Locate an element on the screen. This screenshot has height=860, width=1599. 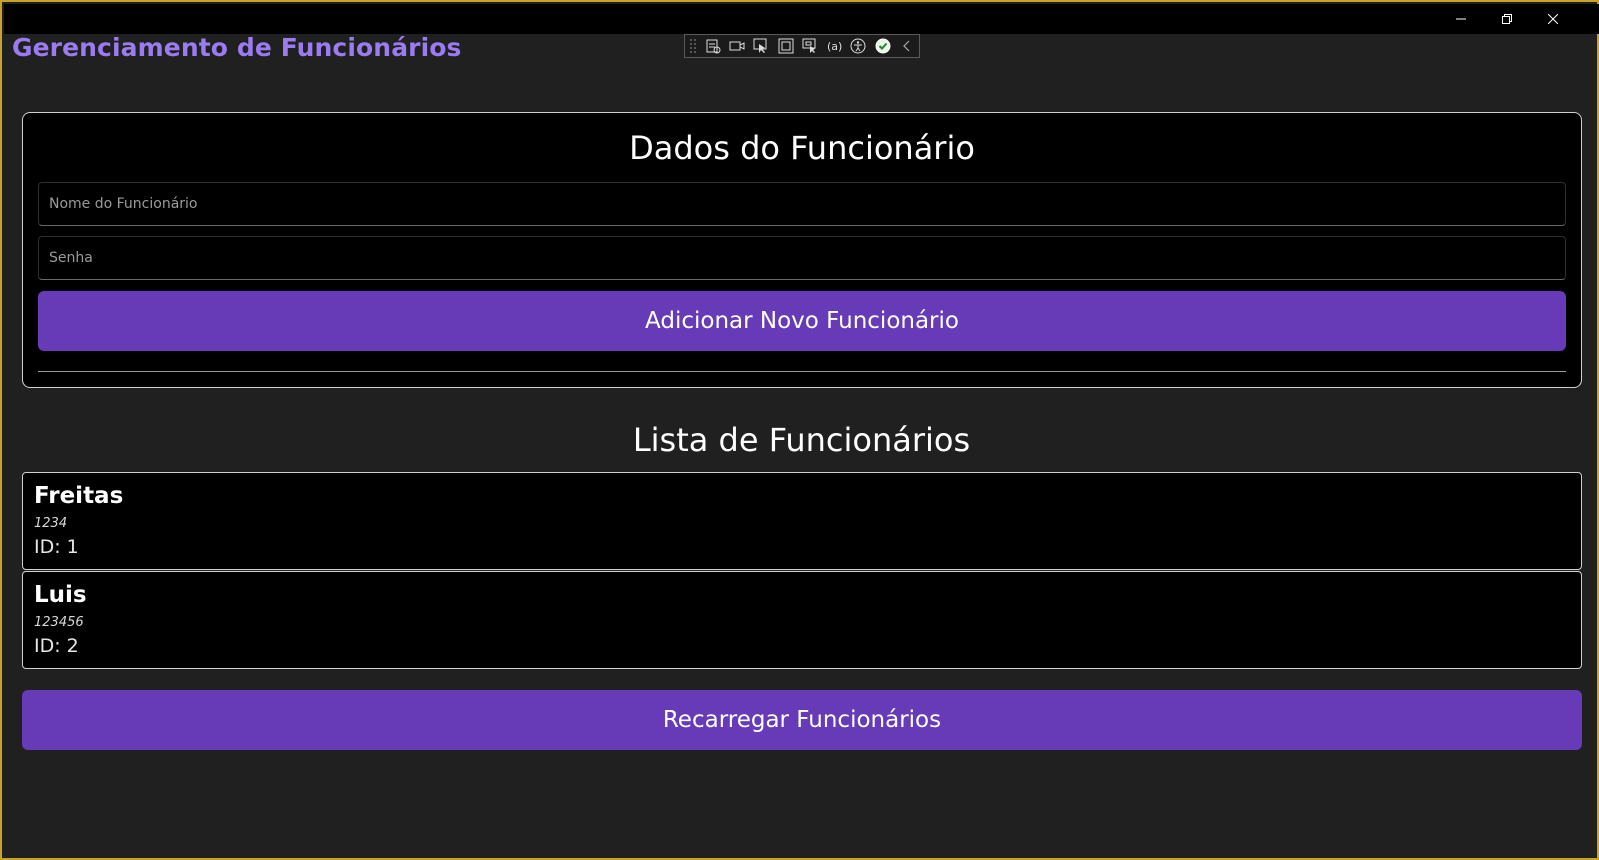
collapse-toolbar-icon is located at coordinates (907, 46).